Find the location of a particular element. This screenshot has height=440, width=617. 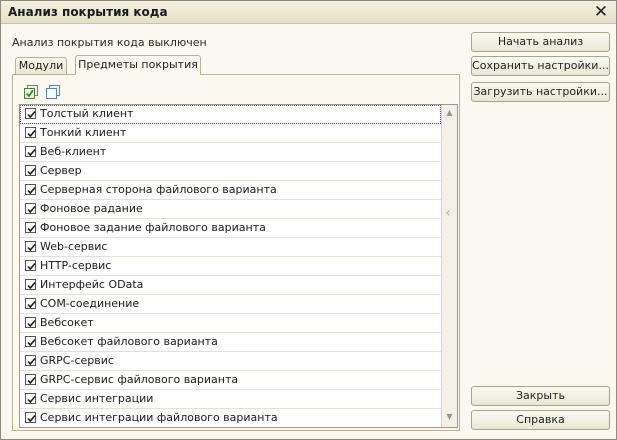

list-item-label: Сервер is located at coordinates (61, 170).